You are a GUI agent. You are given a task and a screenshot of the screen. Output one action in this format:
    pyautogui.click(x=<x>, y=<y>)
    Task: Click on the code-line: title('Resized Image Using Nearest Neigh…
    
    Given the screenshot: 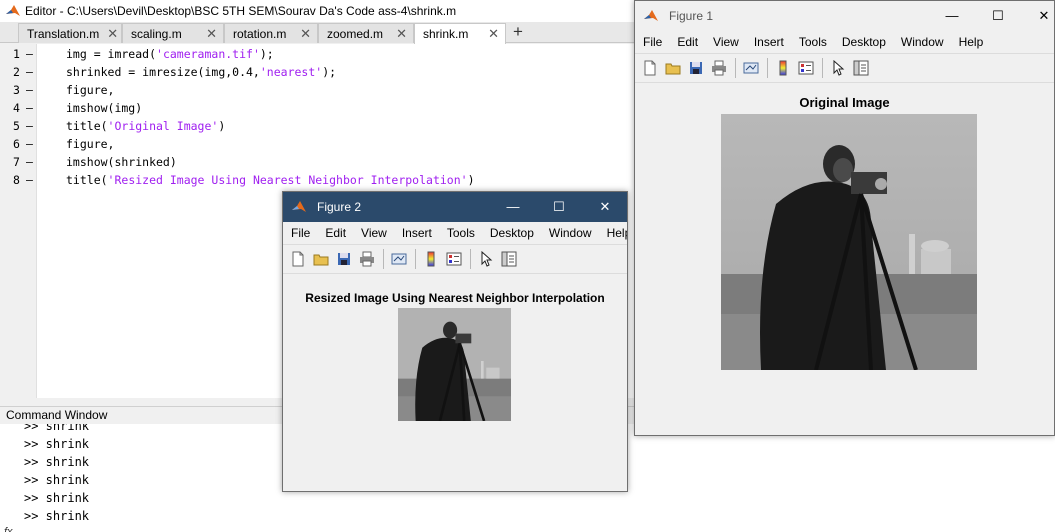 What is the action you would take?
    pyautogui.click(x=270, y=180)
    